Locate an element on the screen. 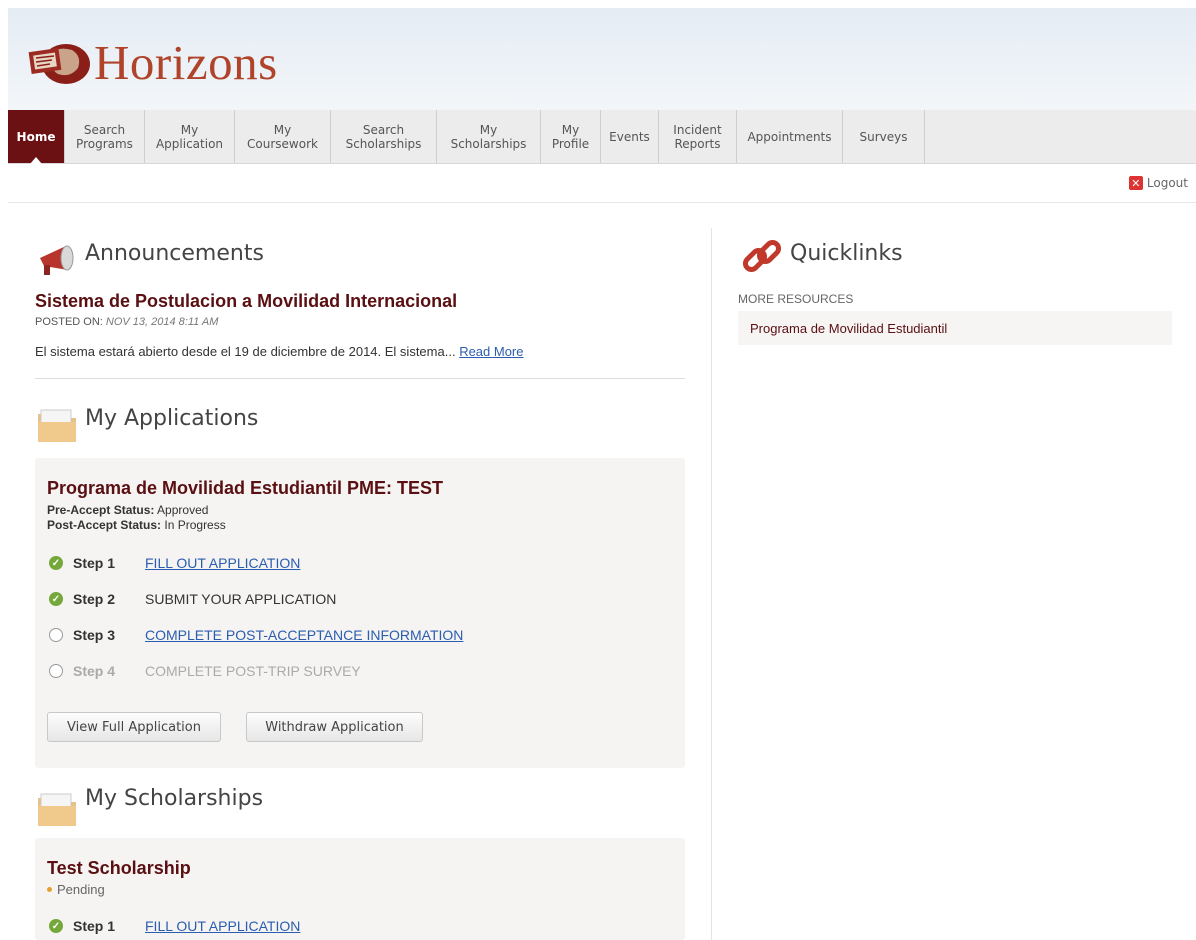 This screenshot has width=1196, height=940. nav-my-scholarships: My Scholarships is located at coordinates (489, 136).